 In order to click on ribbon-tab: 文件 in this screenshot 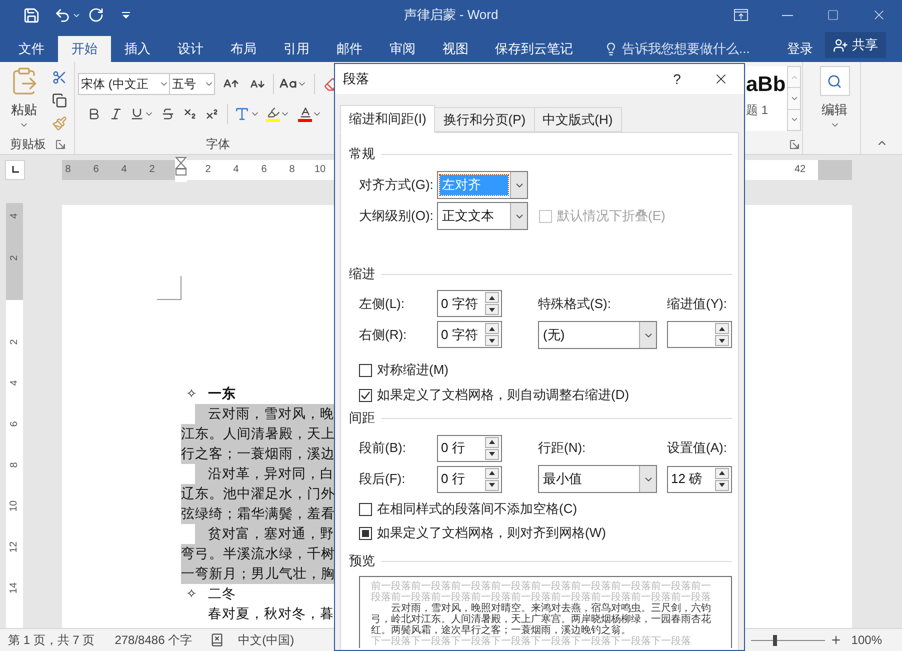, I will do `click(31, 49)`.